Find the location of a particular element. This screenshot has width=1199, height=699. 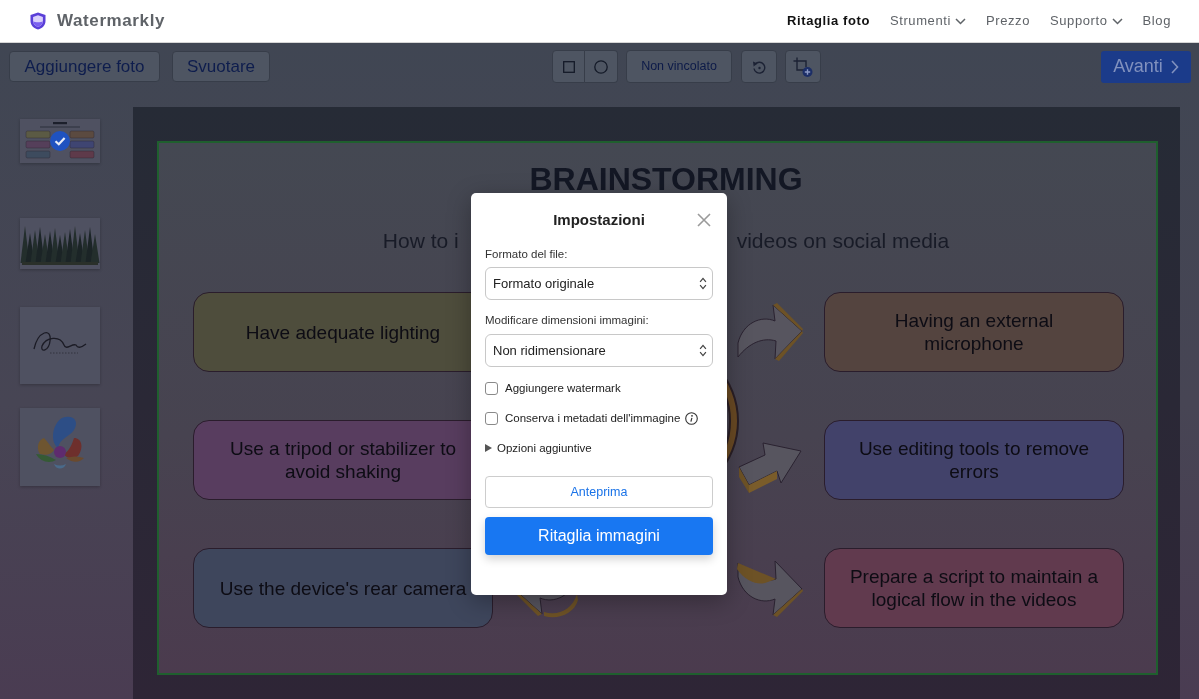

nav-link: Blog is located at coordinates (1156, 21).